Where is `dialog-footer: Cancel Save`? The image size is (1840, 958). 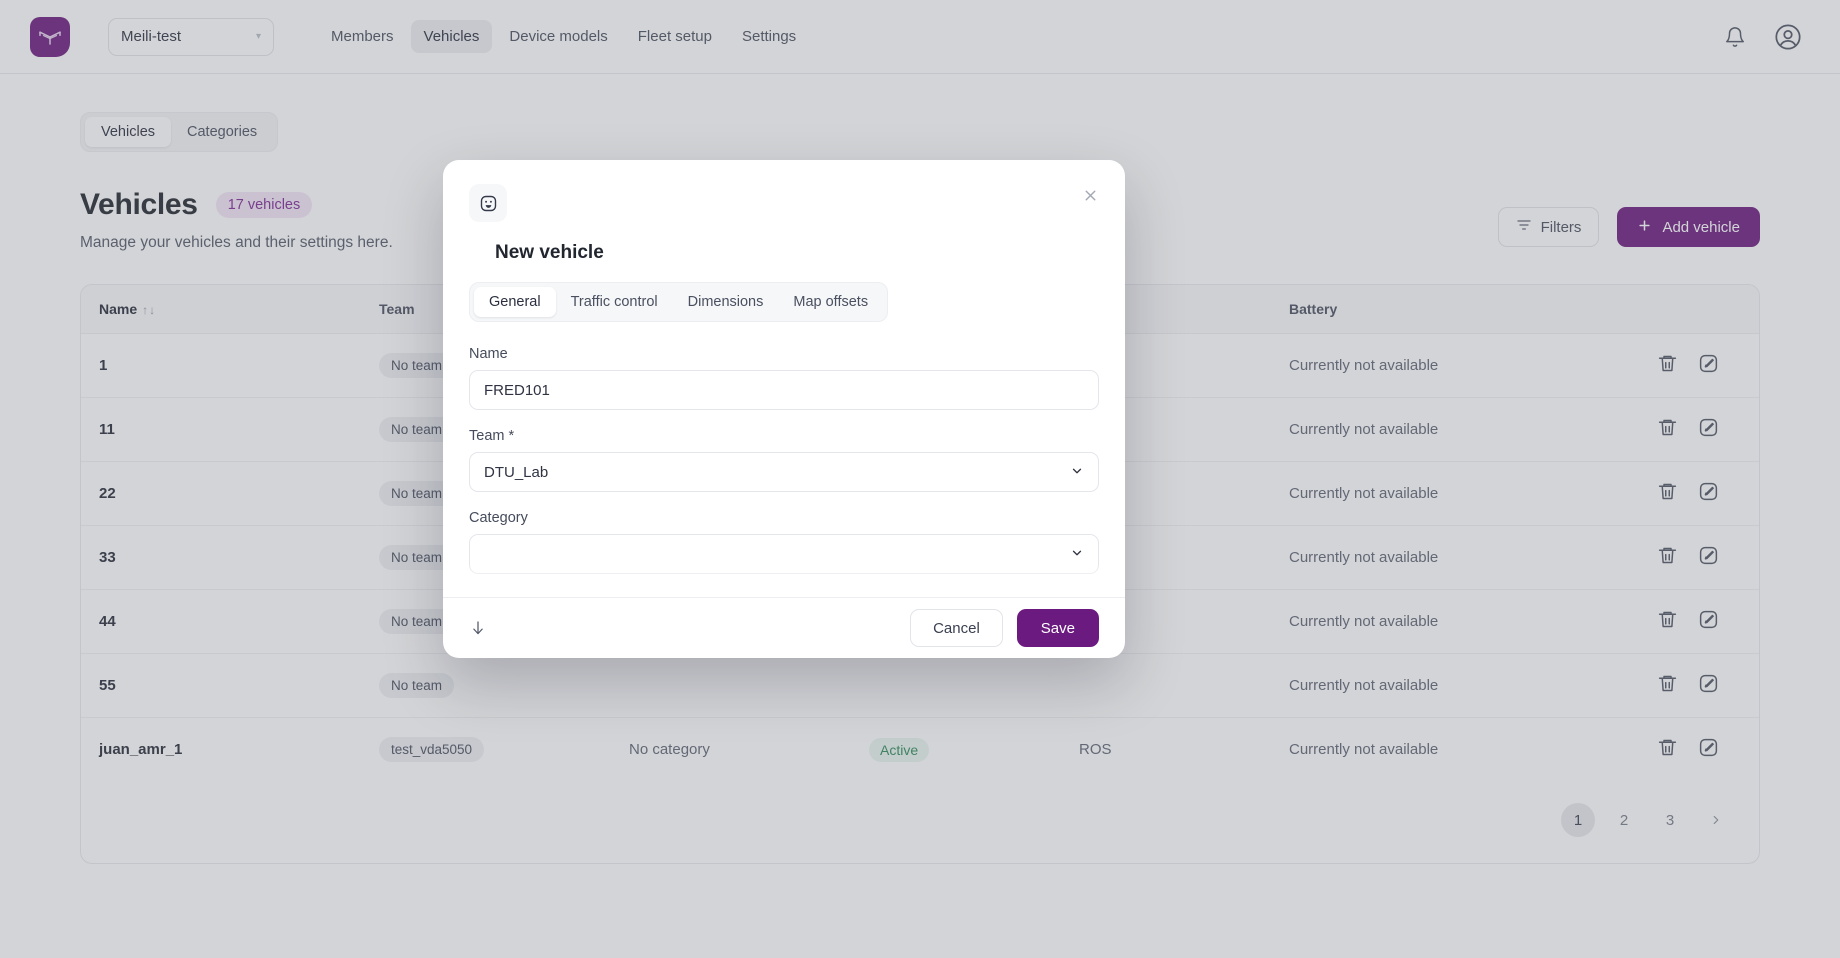
dialog-footer: Cancel Save is located at coordinates (784, 627).